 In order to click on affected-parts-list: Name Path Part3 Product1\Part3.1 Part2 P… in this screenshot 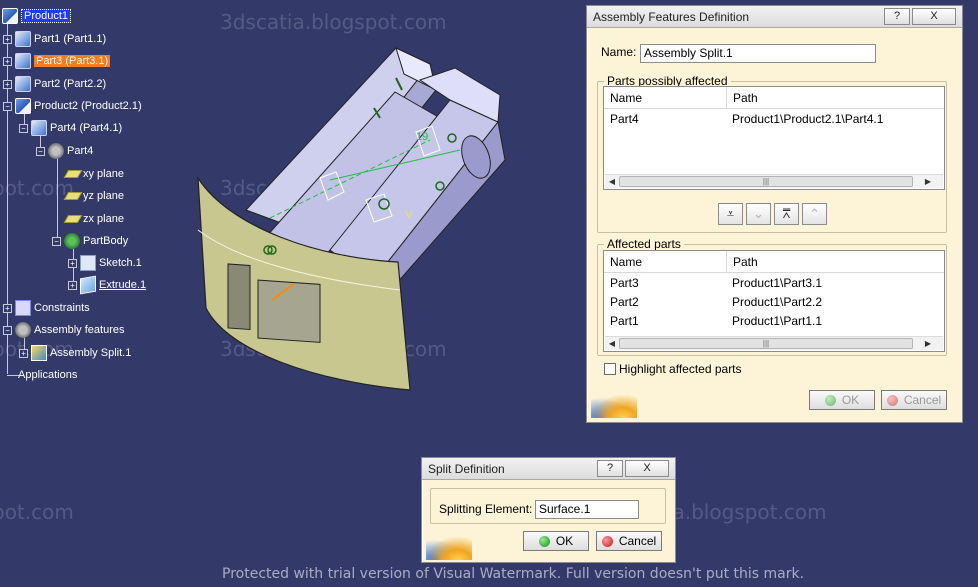, I will do `click(774, 301)`.